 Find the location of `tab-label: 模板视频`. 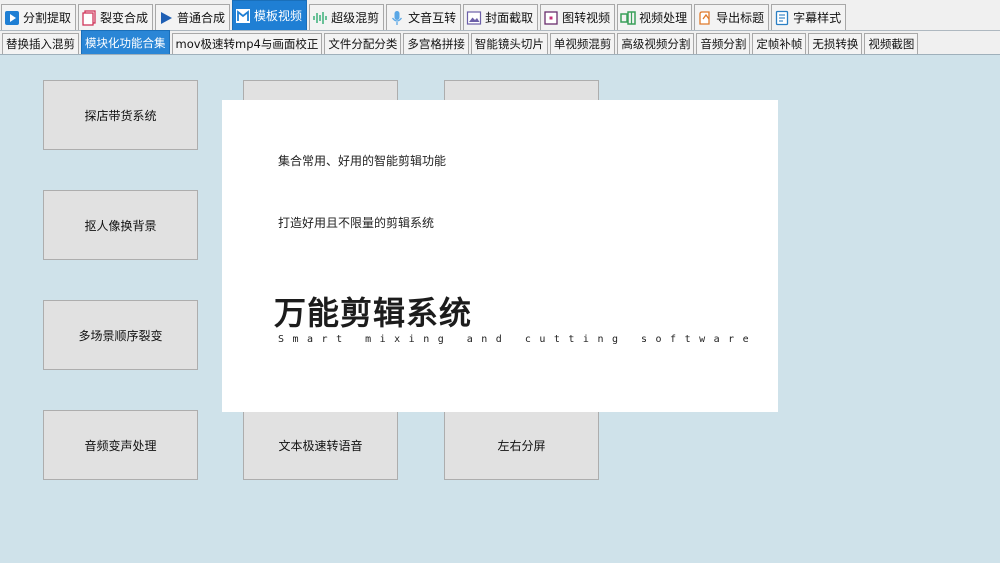

tab-label: 模板视频 is located at coordinates (278, 16).